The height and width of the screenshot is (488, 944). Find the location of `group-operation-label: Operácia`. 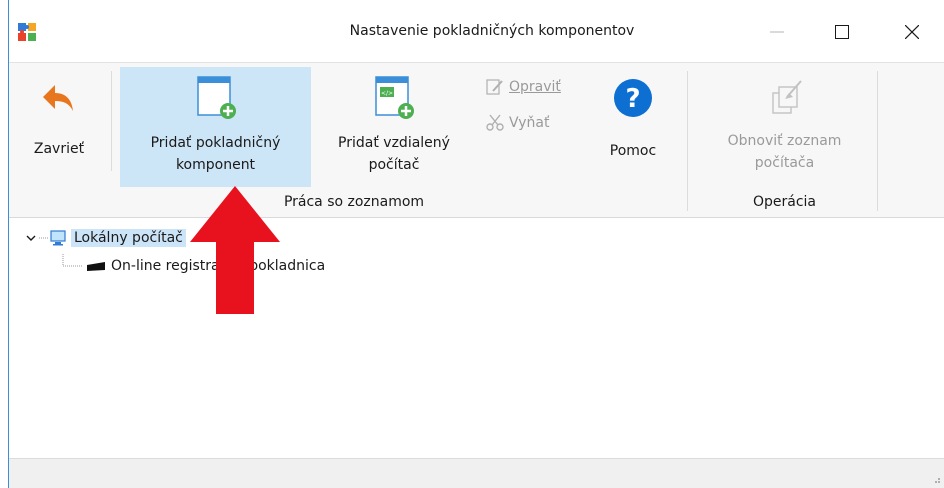

group-operation-label: Operácia is located at coordinates (784, 202).